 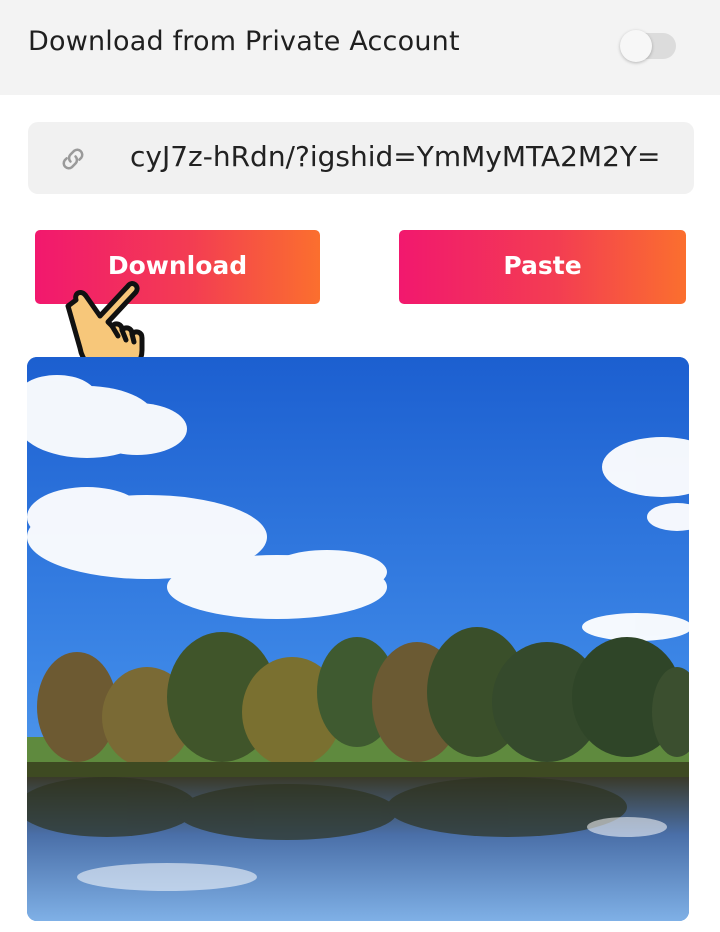 I want to click on private-account-toggle, so click(x=648, y=46).